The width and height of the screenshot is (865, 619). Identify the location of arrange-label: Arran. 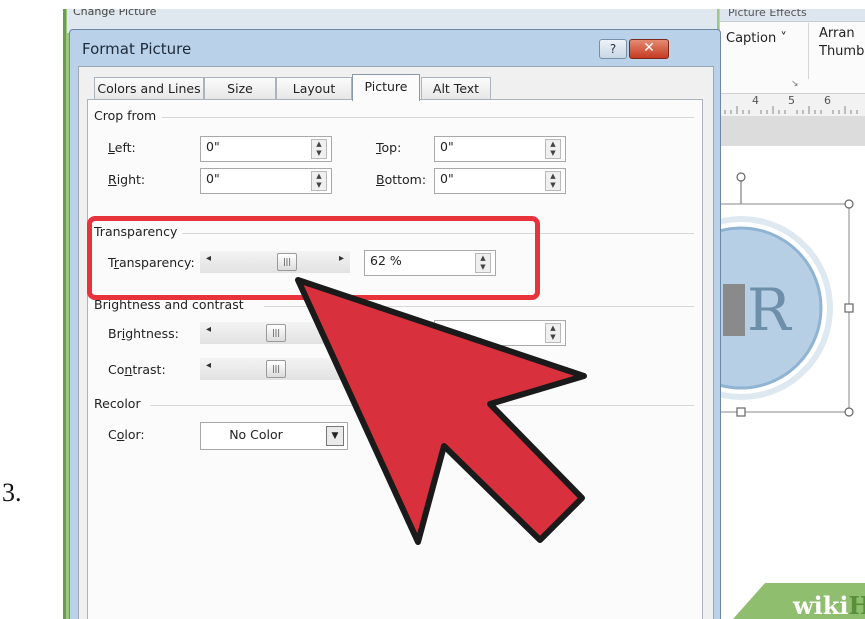
(837, 33).